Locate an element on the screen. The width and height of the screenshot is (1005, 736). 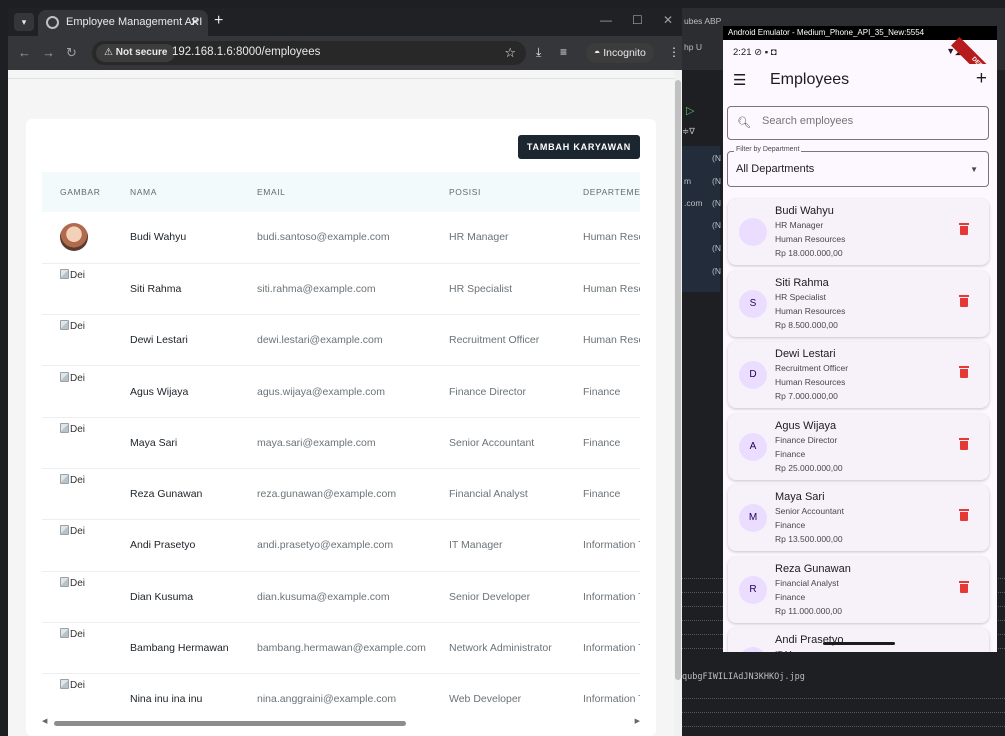
run-icon: ▷ is located at coordinates (690, 110).